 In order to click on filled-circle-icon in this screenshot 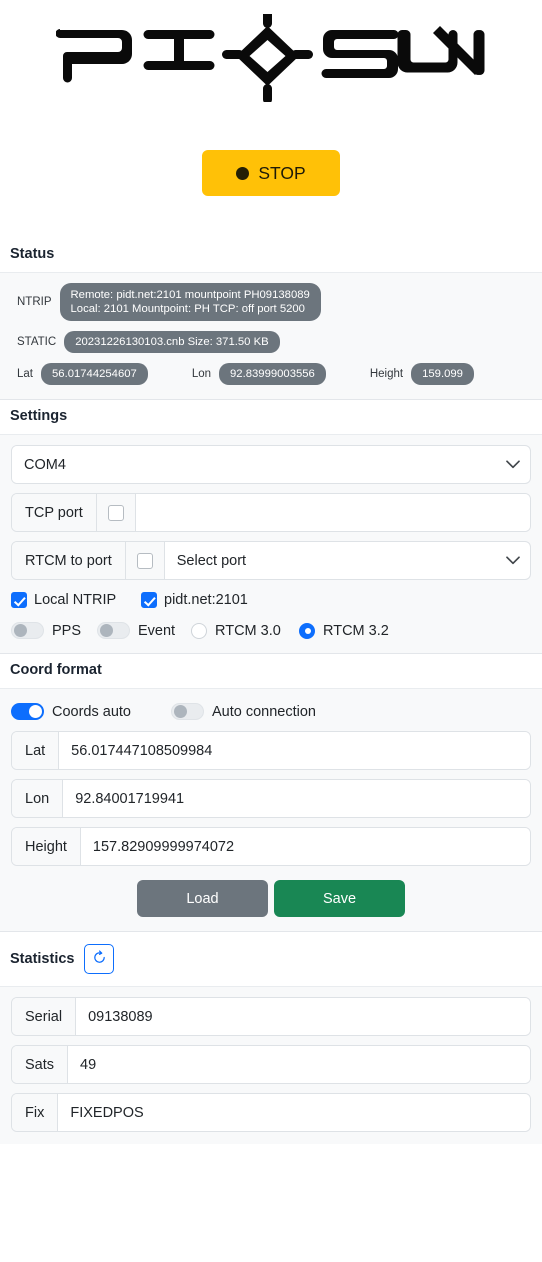, I will do `click(243, 173)`.